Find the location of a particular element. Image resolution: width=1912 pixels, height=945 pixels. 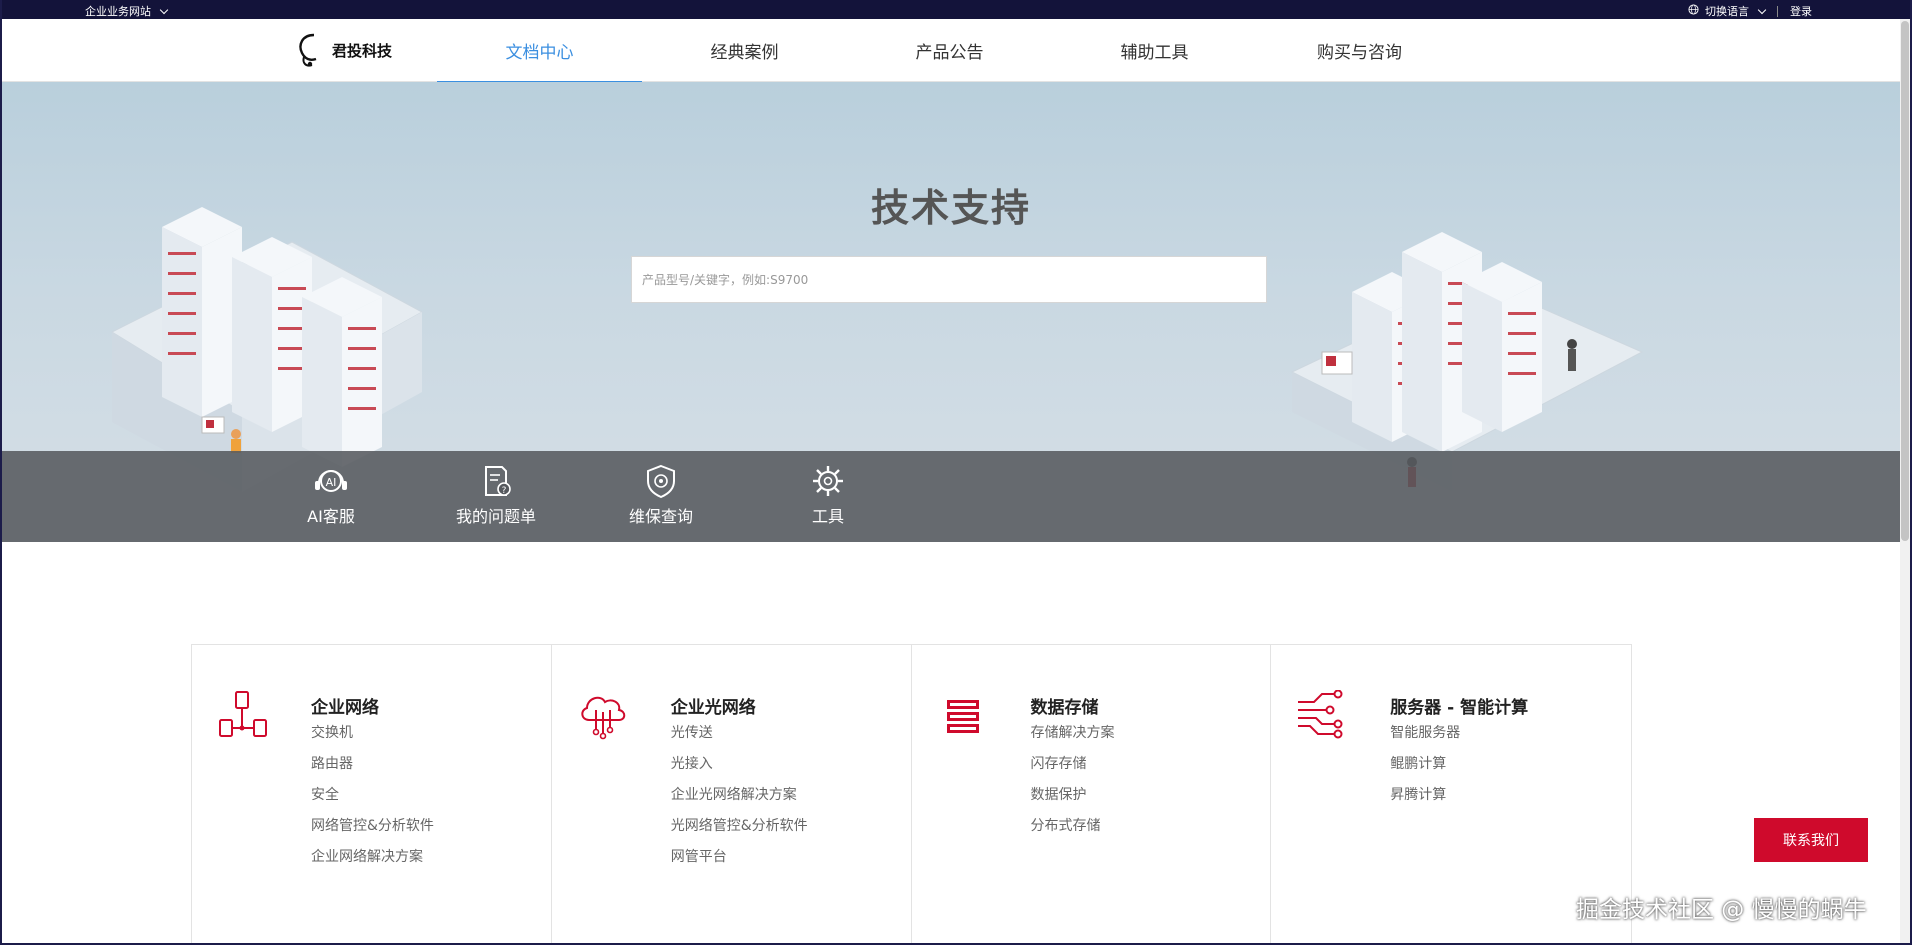

nav-tabs: 文档中心 经典案例 产品公告 辅助工具 购买与咨询 is located at coordinates (949, 51).